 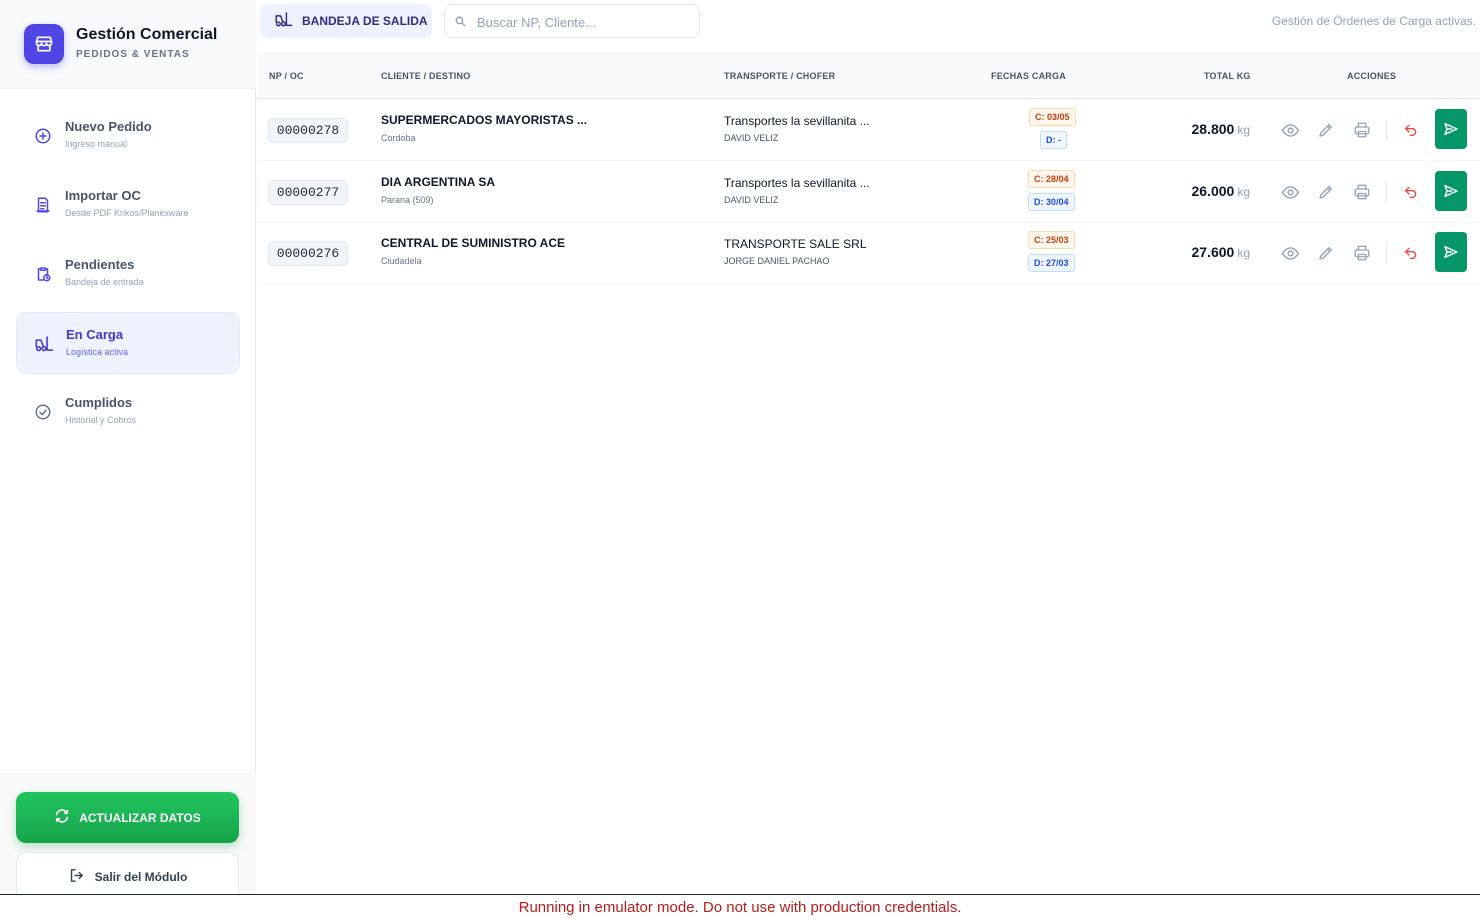 I want to click on total-kg: 26.000 kg, so click(x=1220, y=191).